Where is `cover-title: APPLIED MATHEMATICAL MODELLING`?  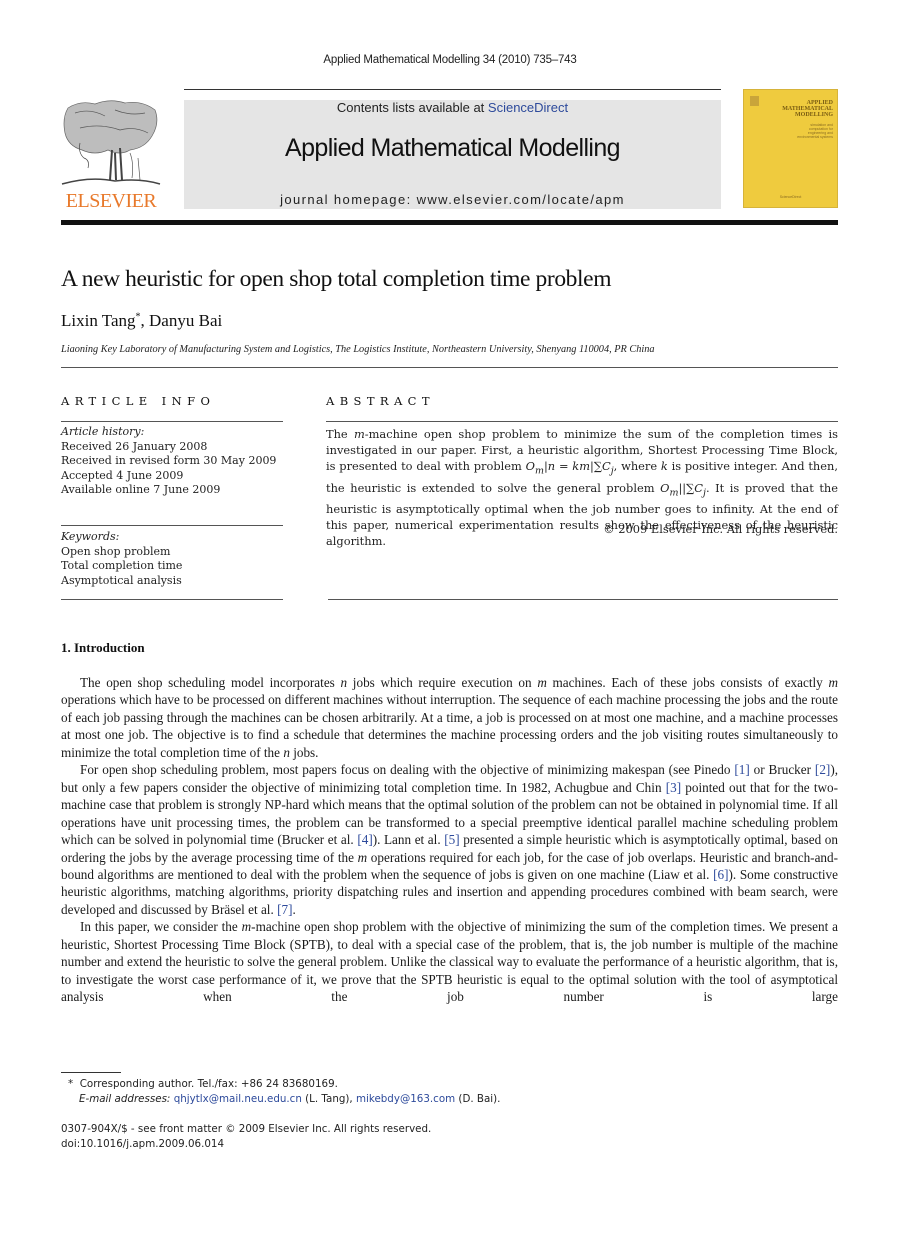
cover-title: APPLIED MATHEMATICAL MODELLING is located at coordinates (807, 109).